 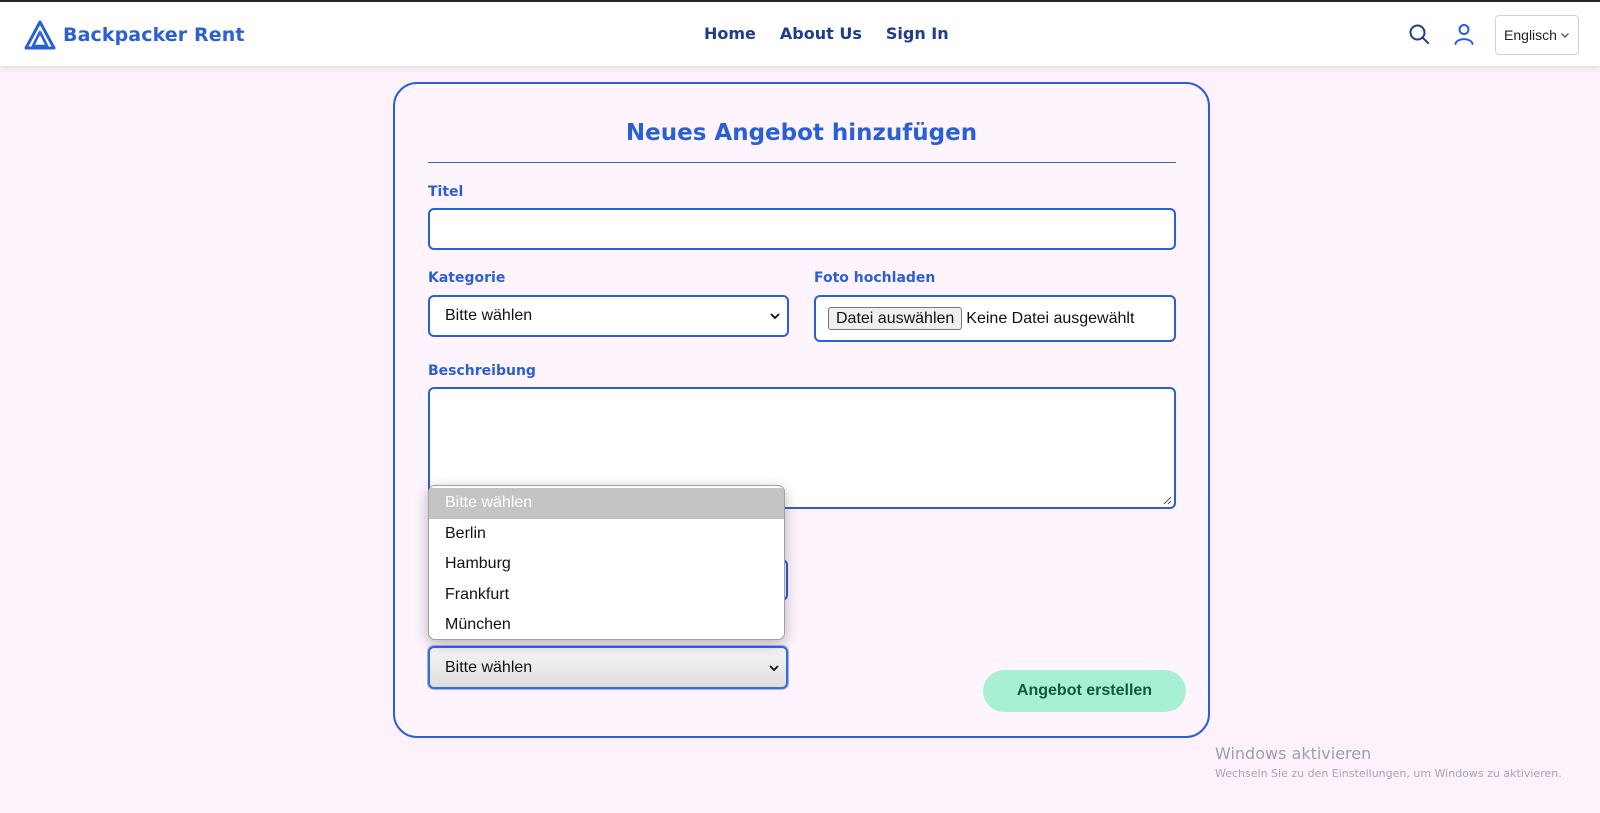 What do you see at coordinates (467, 278) in the screenshot?
I see `category-field-label: Kategorie` at bounding box center [467, 278].